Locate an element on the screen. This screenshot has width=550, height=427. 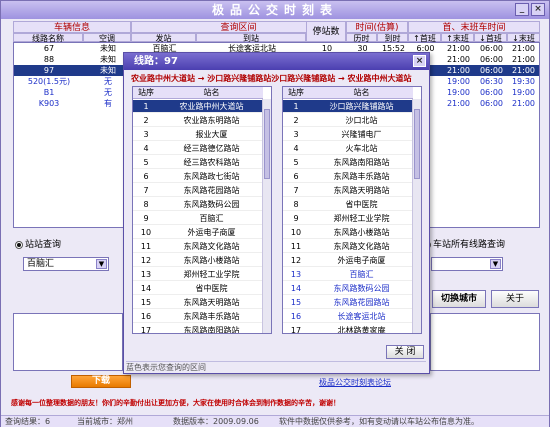
station-row: 17 北林路黄家庵 is located at coordinates (348, 328).